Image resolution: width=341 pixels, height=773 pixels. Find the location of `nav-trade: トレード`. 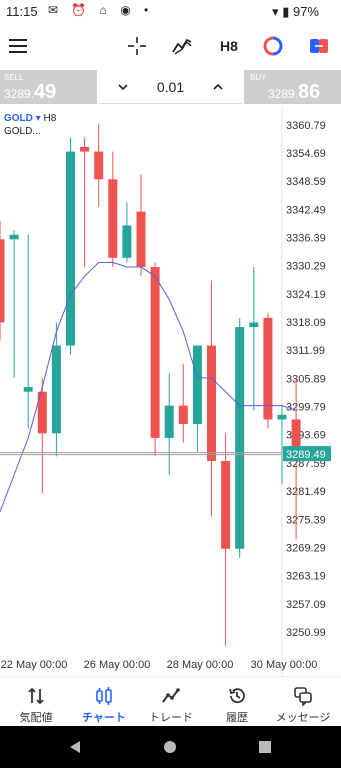

nav-trade: トレード is located at coordinates (171, 702).